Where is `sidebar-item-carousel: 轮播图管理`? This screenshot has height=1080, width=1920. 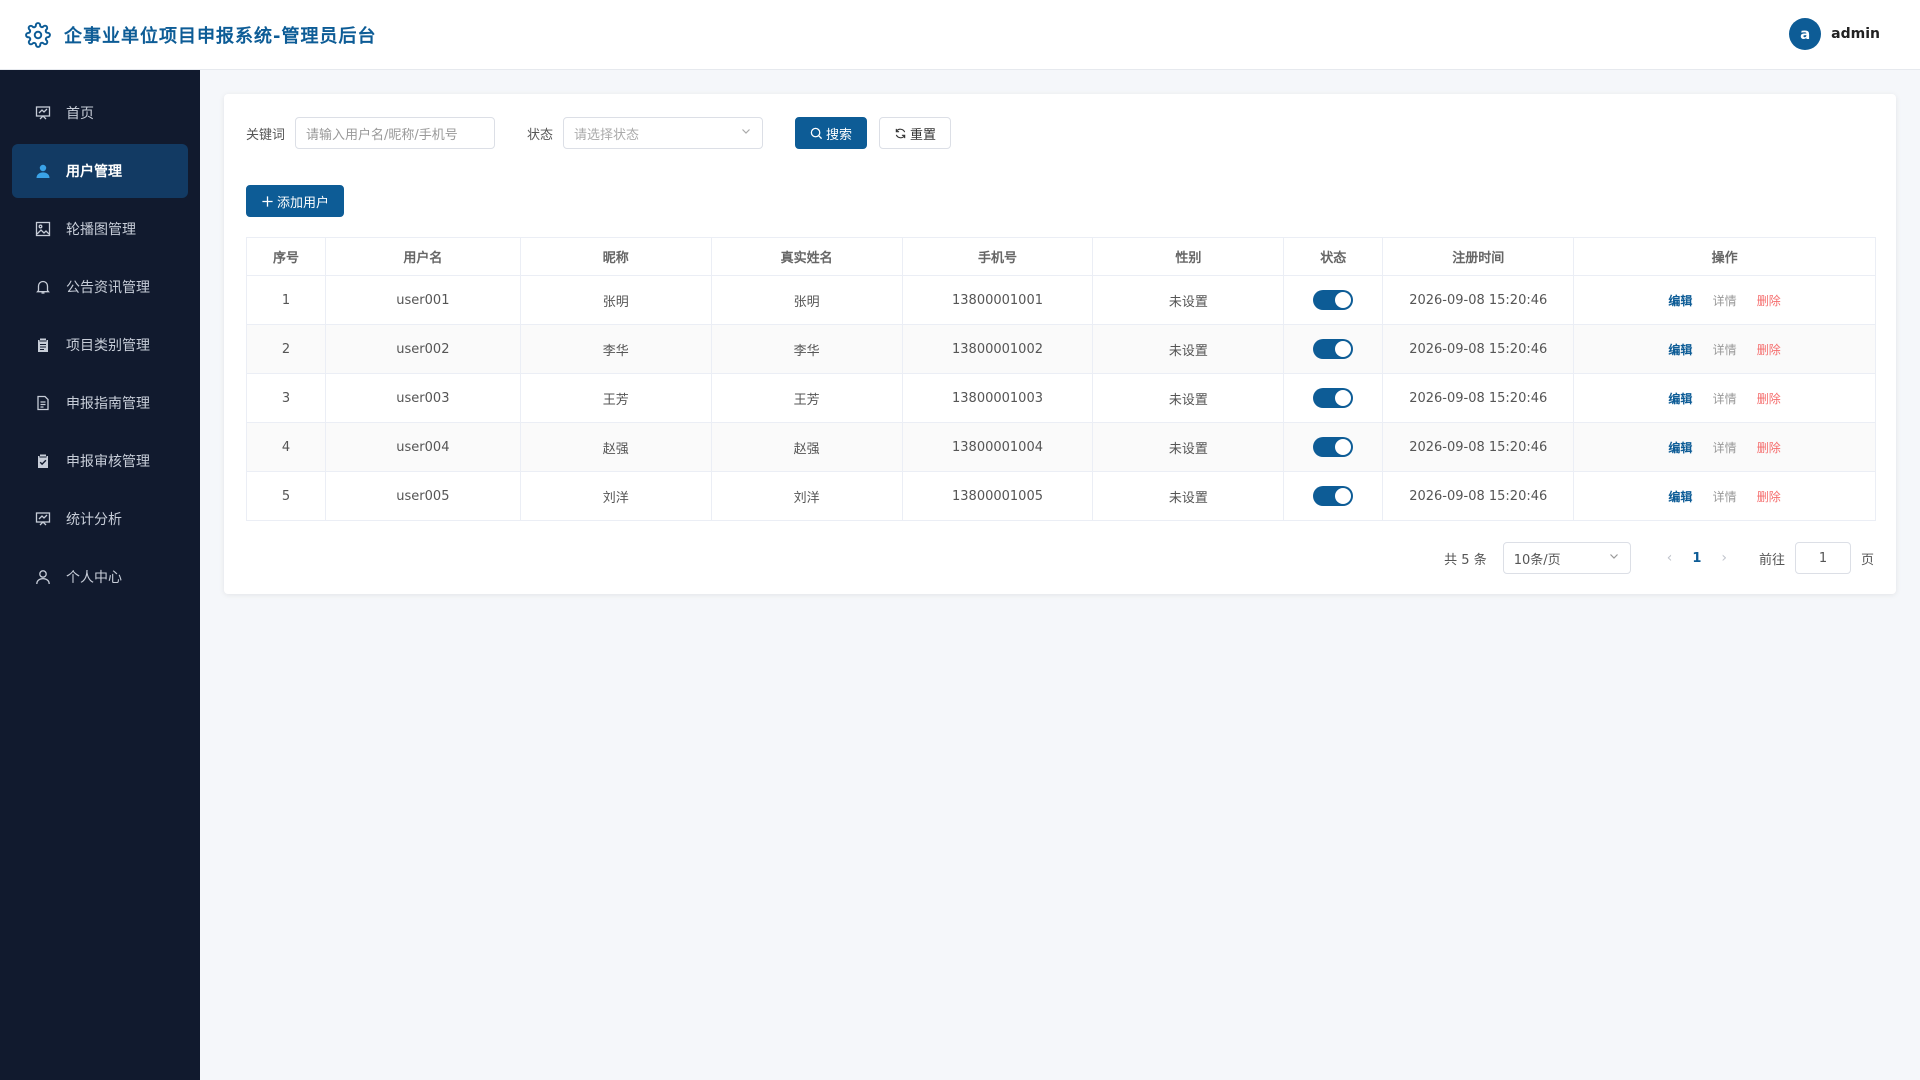
sidebar-item-carousel: 轮播图管理 is located at coordinates (100, 229).